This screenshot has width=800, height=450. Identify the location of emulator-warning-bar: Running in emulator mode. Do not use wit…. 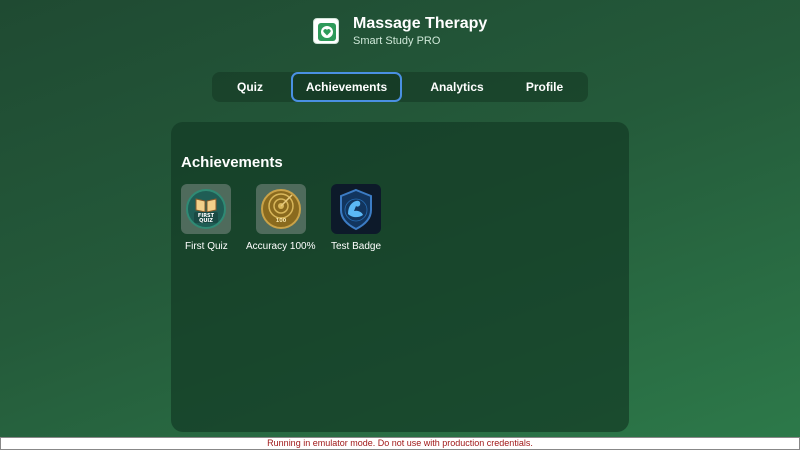
(400, 443).